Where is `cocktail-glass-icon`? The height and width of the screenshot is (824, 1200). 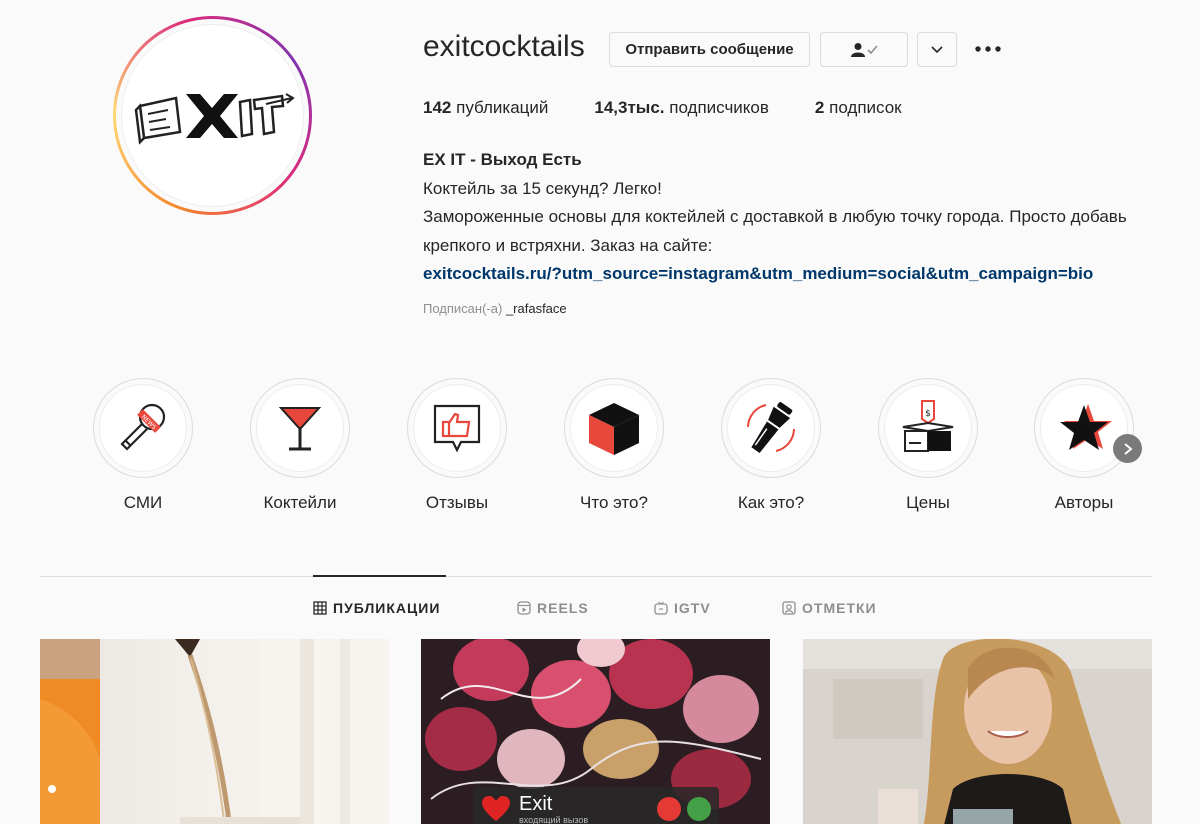
cocktail-glass-icon is located at coordinates (300, 429).